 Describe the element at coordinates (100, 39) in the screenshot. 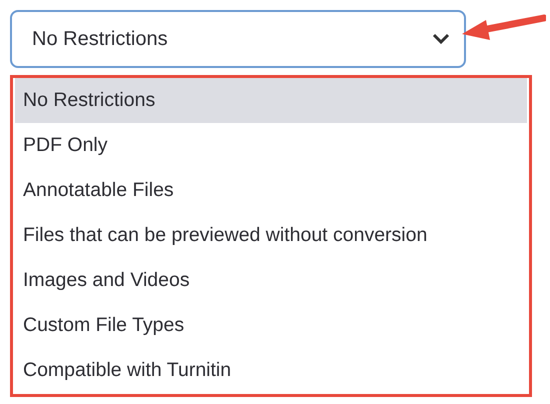

I see `dropdown-value: No Restrictions` at that location.